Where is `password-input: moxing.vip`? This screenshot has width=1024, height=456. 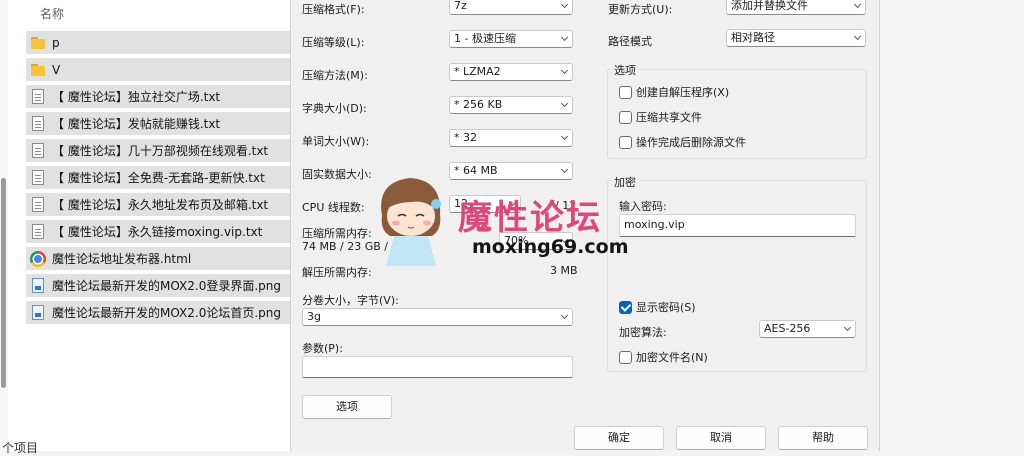
password-input: moxing.vip is located at coordinates (737, 225).